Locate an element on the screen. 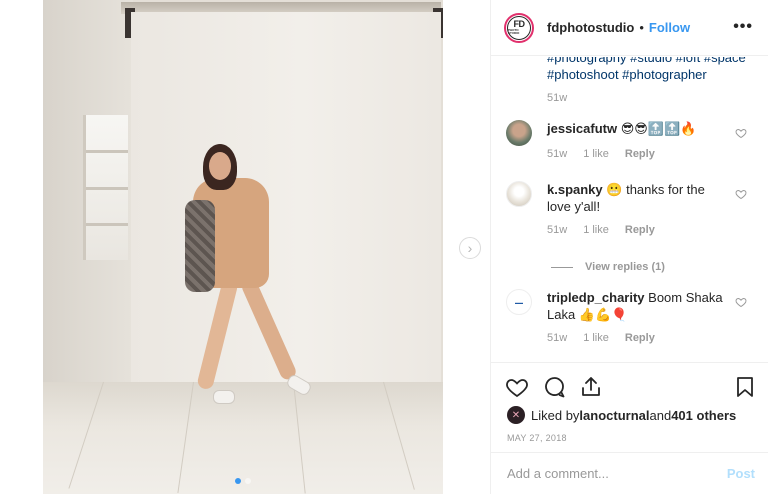 The image size is (768, 494). comment-avatar: ▬▬ is located at coordinates (519, 302).